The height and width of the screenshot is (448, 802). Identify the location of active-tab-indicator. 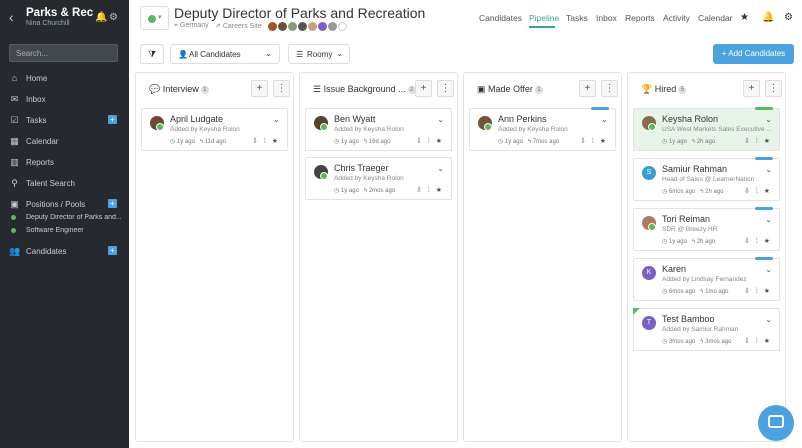
(542, 27).